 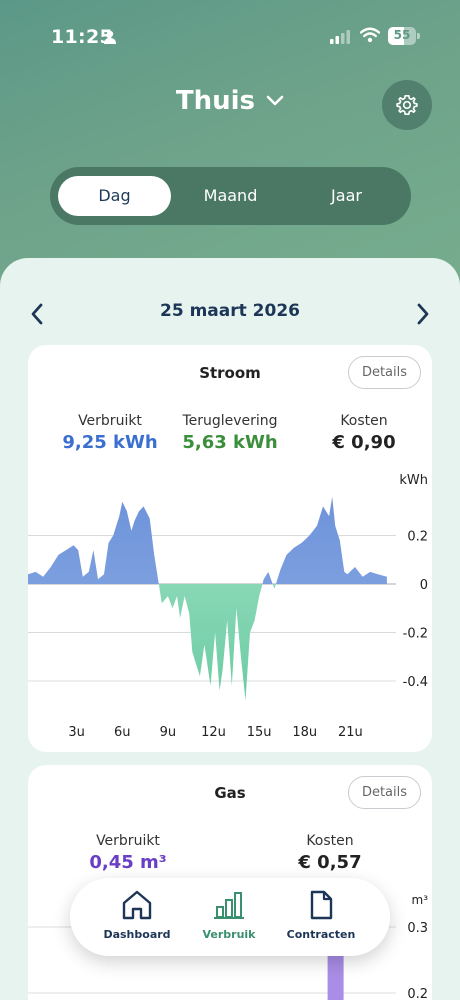 What do you see at coordinates (370, 35) in the screenshot?
I see `wifi-icon` at bounding box center [370, 35].